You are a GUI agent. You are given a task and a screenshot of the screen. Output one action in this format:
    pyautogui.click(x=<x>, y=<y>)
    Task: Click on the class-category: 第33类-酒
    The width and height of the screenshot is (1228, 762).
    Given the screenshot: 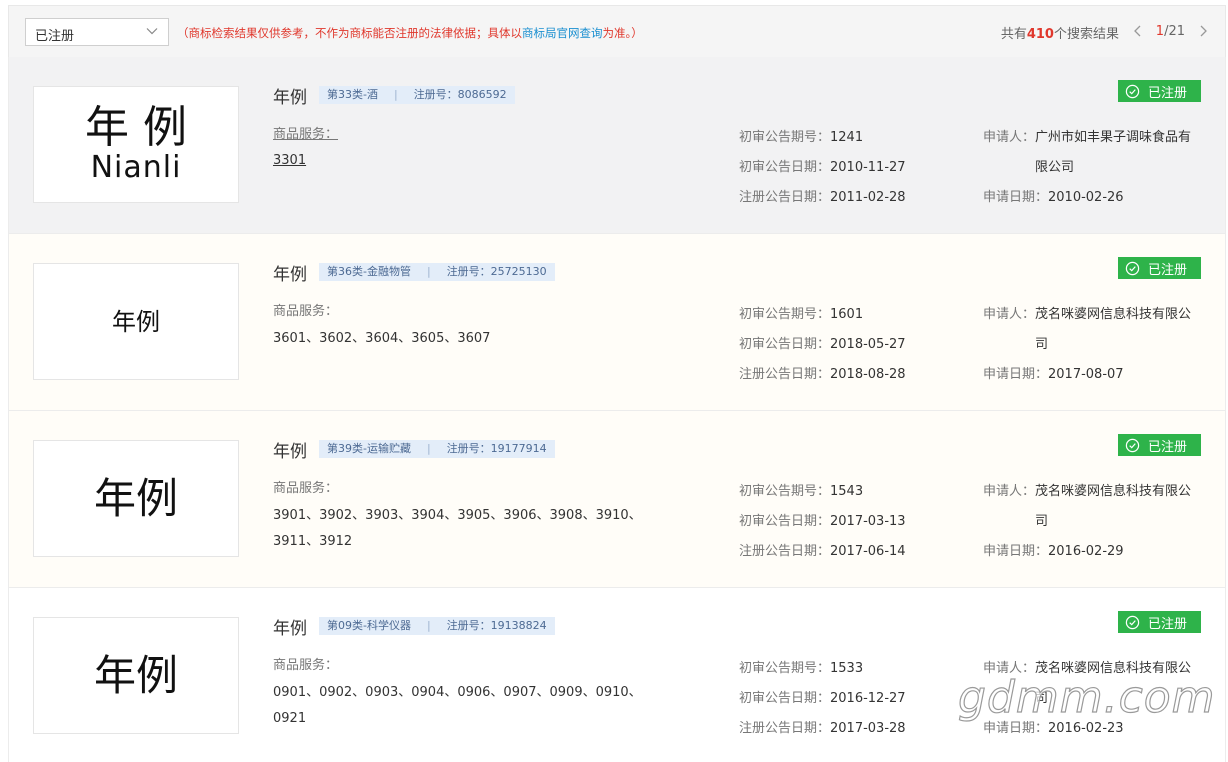 What is the action you would take?
    pyautogui.click(x=352, y=94)
    